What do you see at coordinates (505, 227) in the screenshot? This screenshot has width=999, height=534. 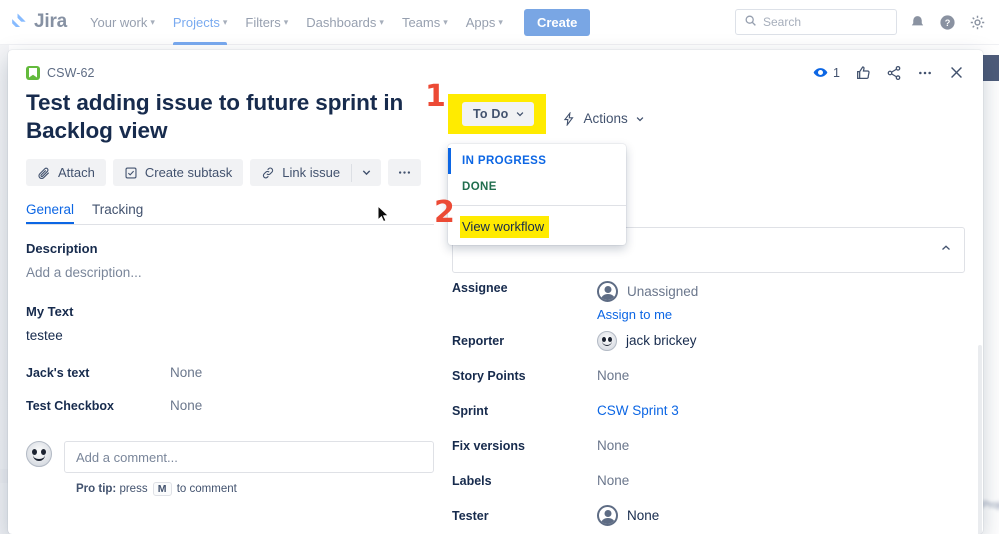 I see `view-workflow-label: View workflow` at bounding box center [505, 227].